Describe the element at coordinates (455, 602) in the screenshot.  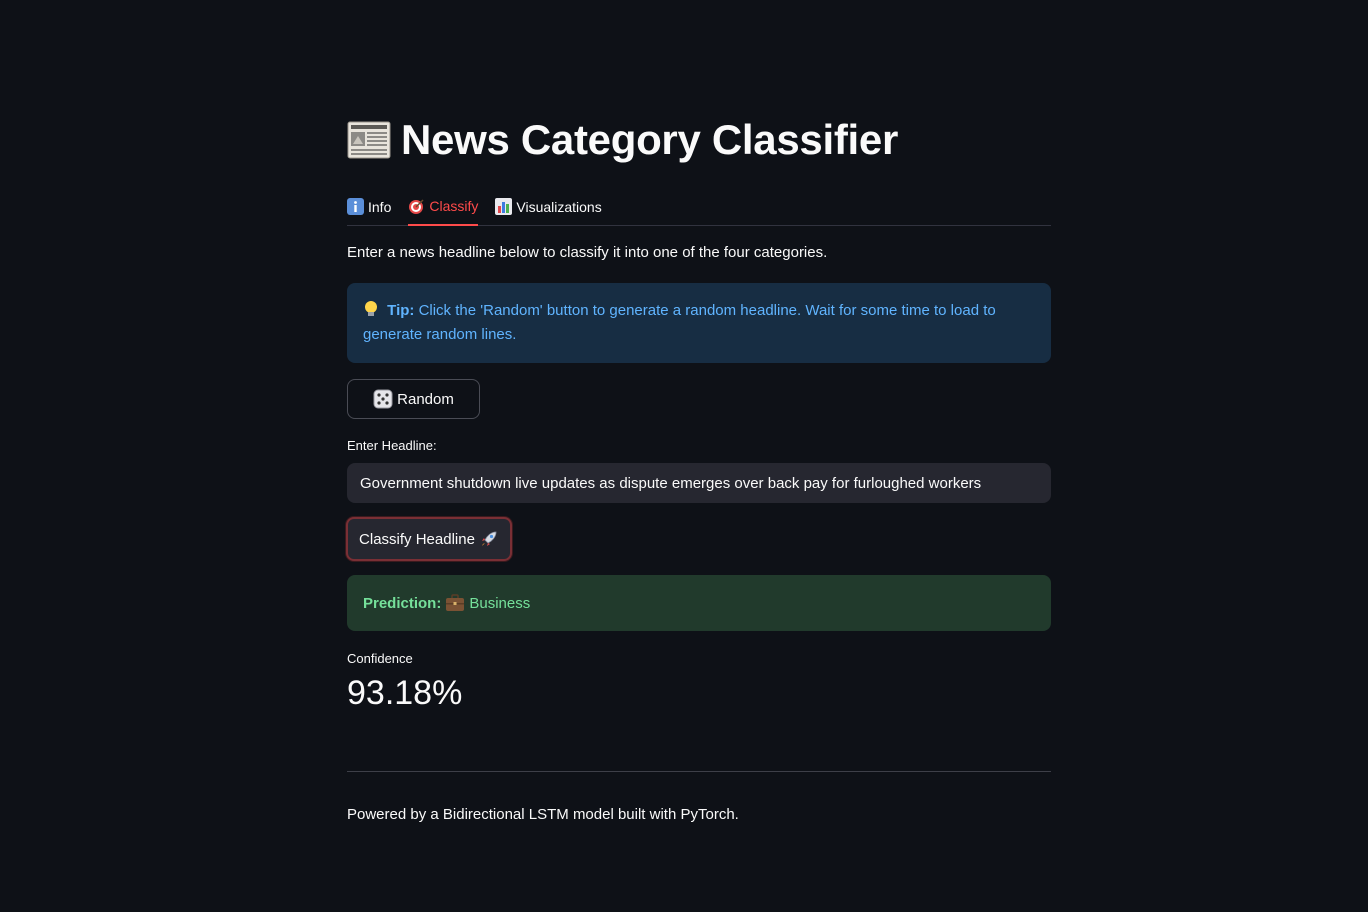
I see `briefcase-icon` at that location.